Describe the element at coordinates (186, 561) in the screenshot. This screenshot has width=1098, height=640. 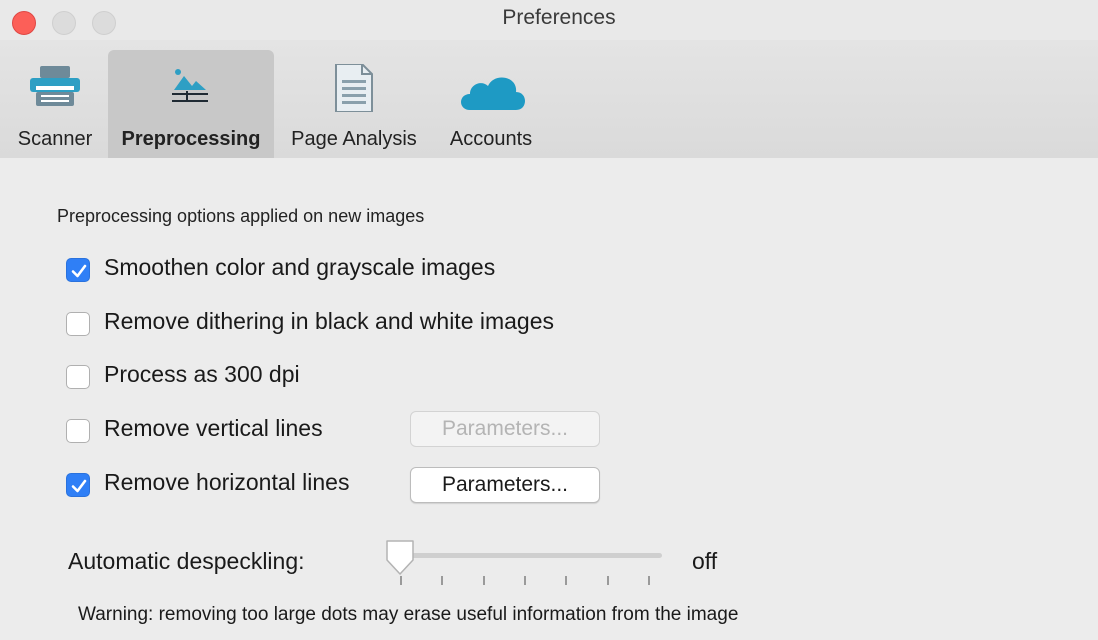
I see `despeckling-label: Automatic despeckling:` at that location.